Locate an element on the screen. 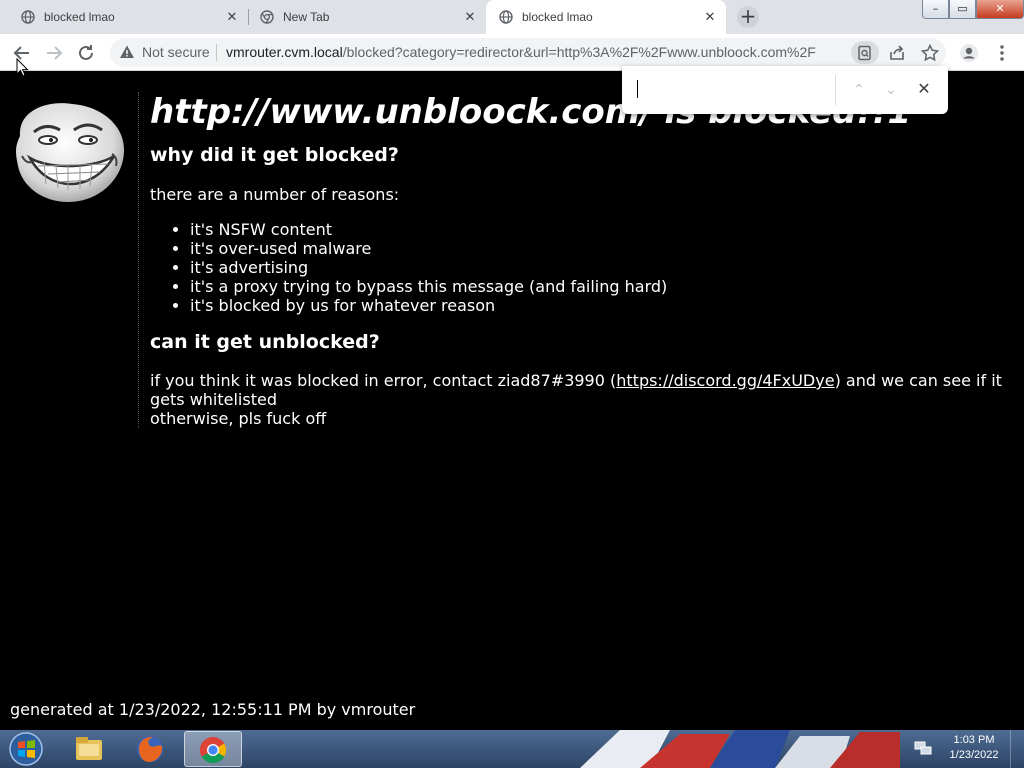 The image size is (1024, 768). window-controls: – ▭ ✕ is located at coordinates (973, 10).